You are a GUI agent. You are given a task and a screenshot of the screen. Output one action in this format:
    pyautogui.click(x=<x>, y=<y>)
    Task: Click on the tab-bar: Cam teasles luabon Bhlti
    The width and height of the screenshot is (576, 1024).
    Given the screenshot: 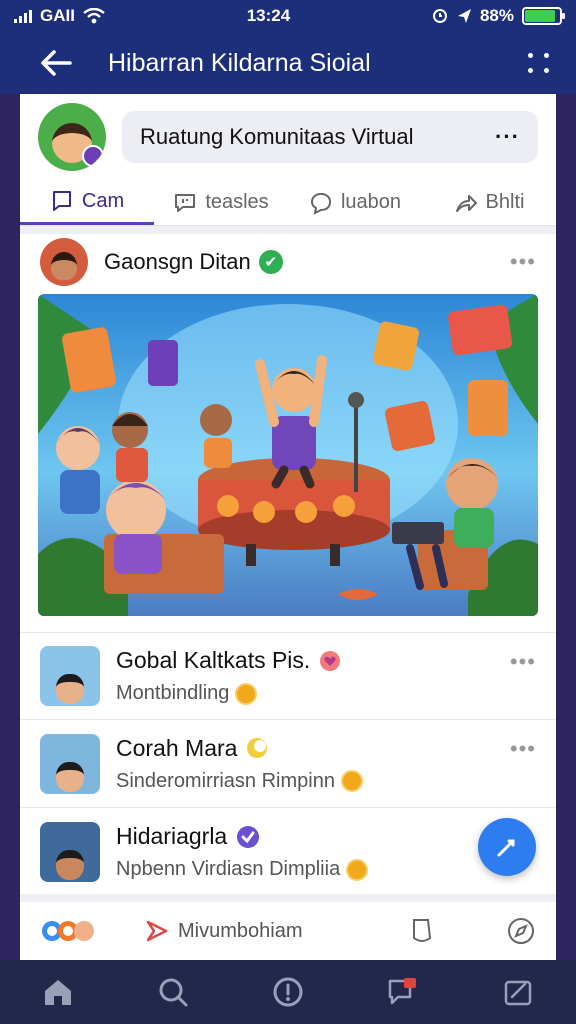 What is the action you would take?
    pyautogui.click(x=288, y=203)
    